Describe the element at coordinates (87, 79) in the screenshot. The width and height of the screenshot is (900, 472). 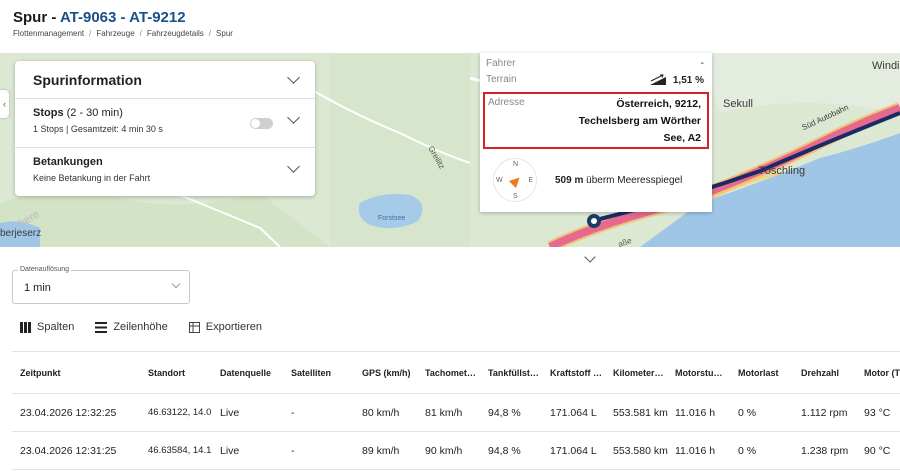
I see `spurinformation-title: Spurinformation` at that location.